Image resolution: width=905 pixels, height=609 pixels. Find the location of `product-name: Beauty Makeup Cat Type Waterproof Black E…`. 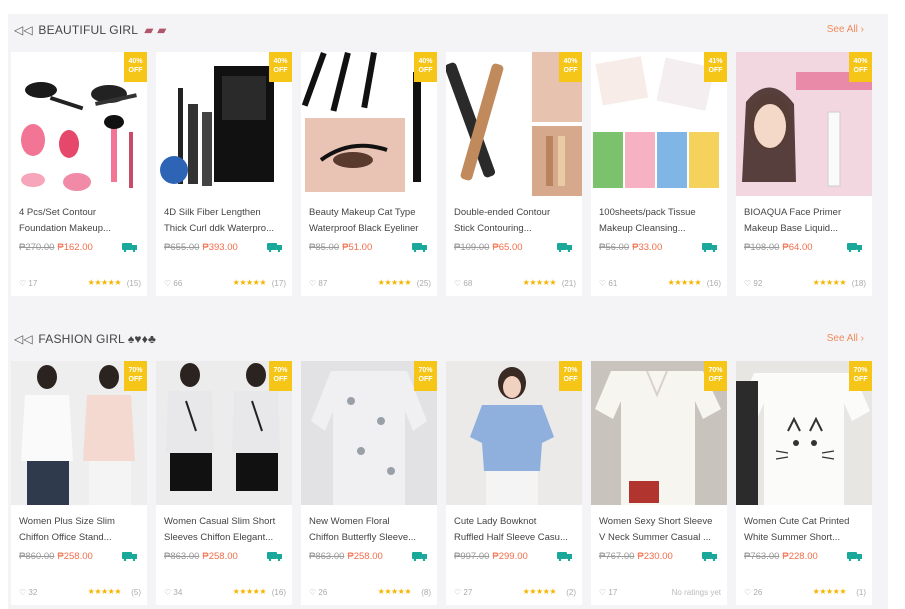

product-name: Beauty Makeup Cat Type Waterproof Black E… is located at coordinates (370, 221).